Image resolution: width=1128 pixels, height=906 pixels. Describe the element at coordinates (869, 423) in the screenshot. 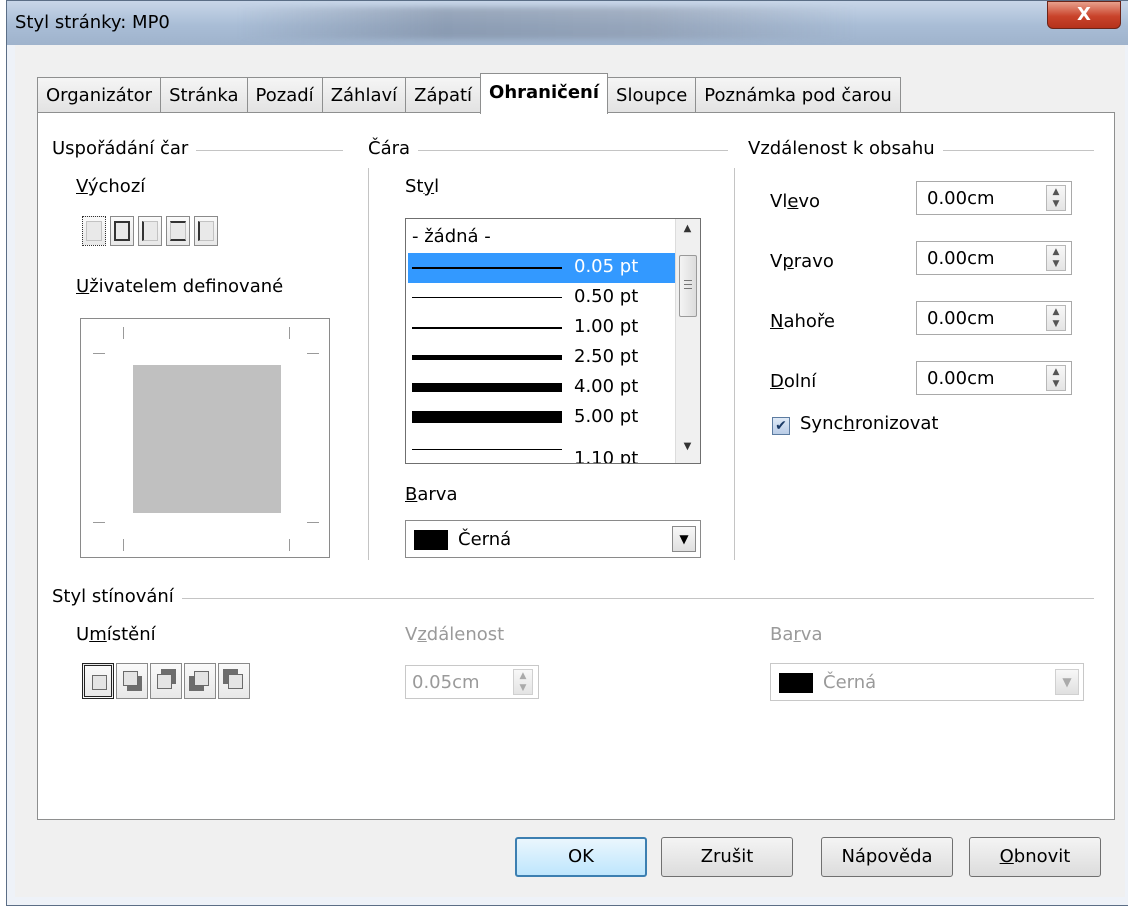

I see `synchronize-label: Synchronizovat` at that location.